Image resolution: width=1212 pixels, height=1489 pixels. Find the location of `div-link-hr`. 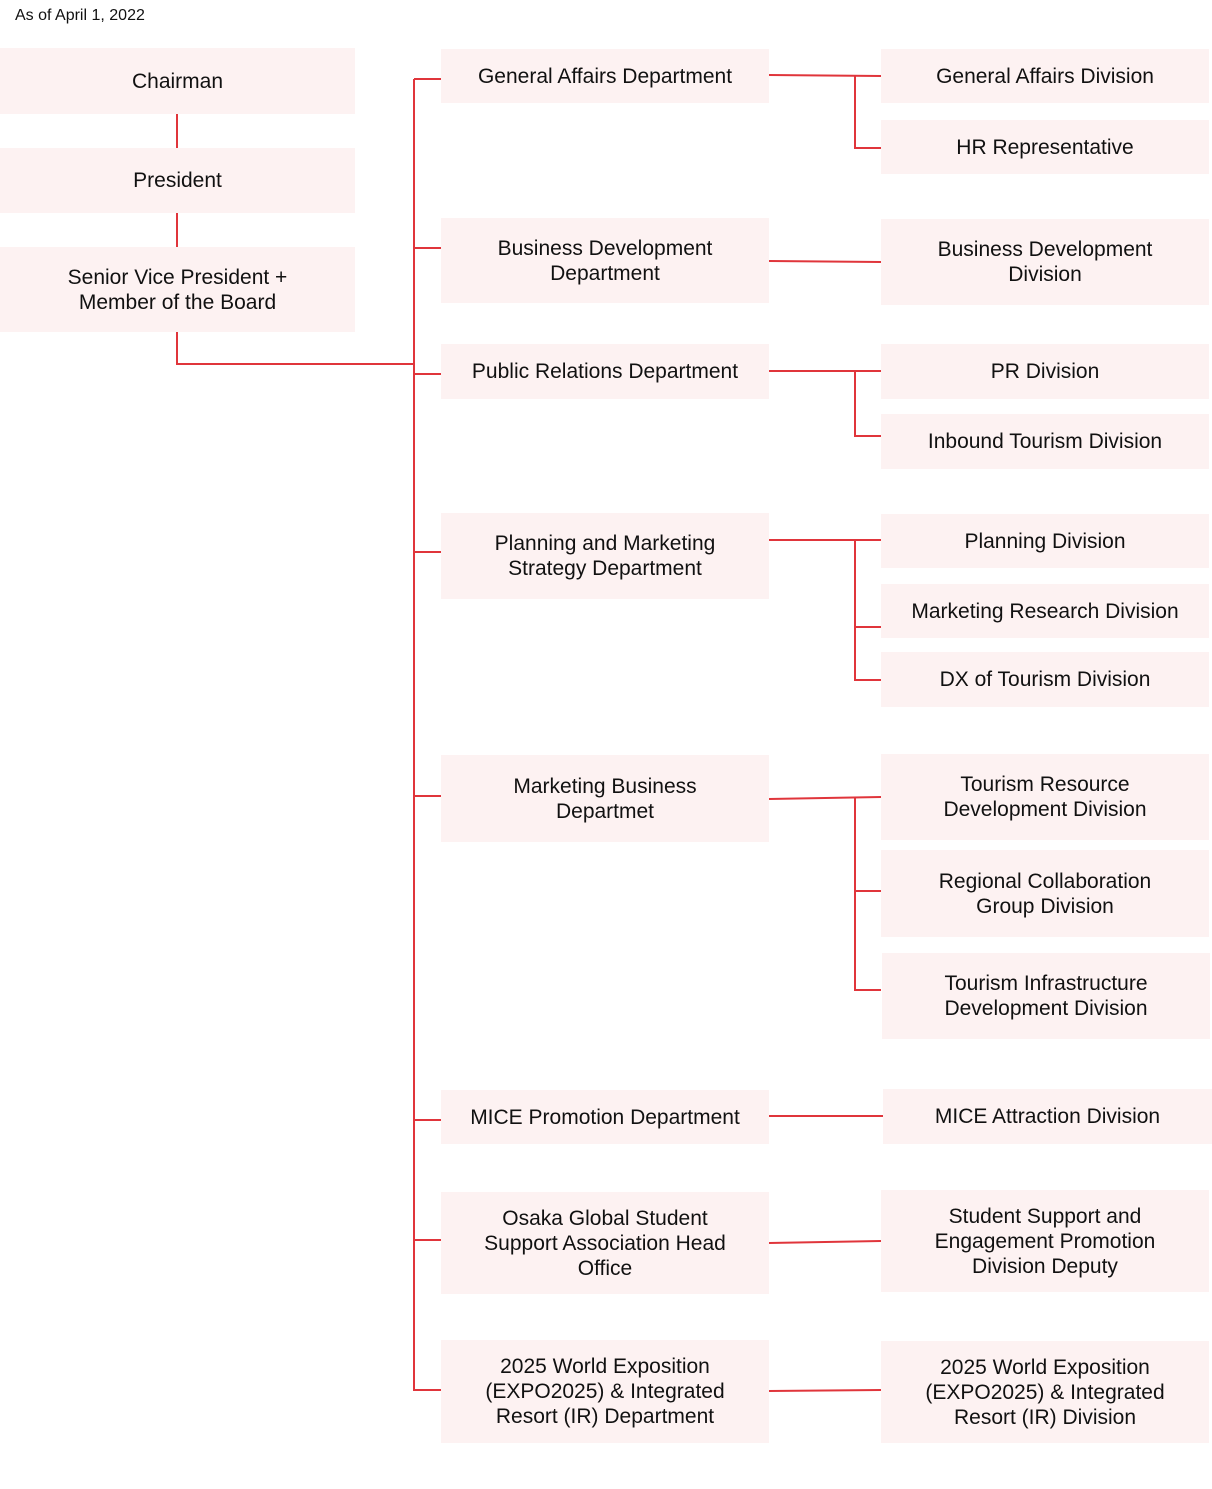

div-link-hr is located at coordinates (867, 112).